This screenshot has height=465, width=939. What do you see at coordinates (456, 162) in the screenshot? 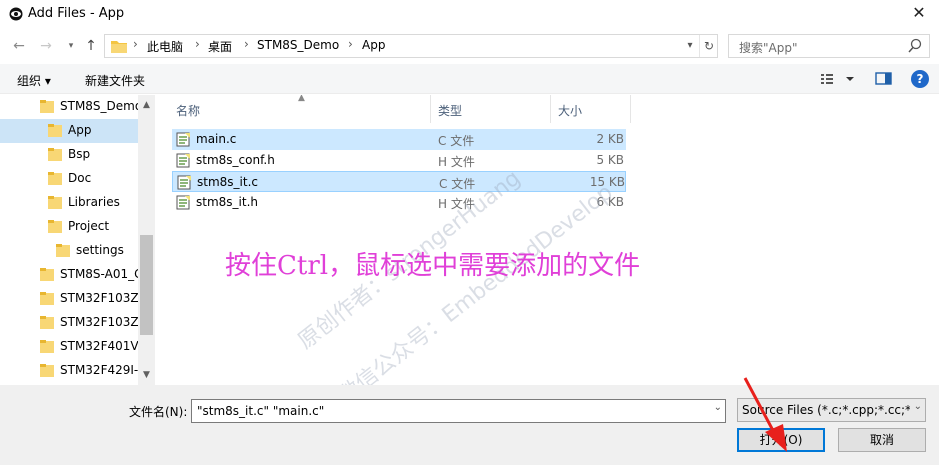
I see `file-type: H 文件` at bounding box center [456, 162].